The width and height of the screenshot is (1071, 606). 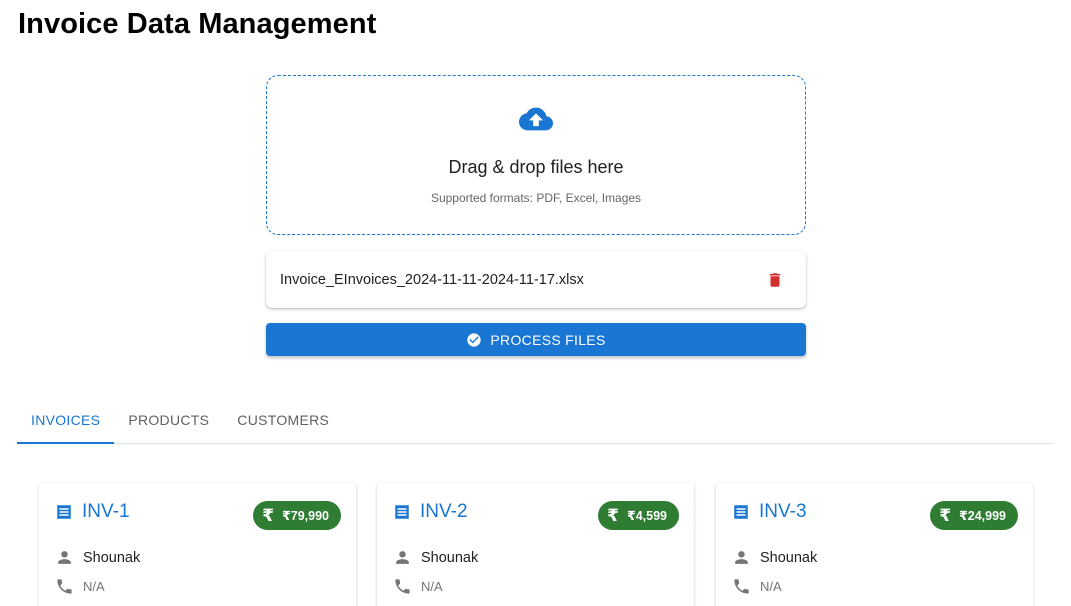 I want to click on dropzone-title: Drag & drop files here, so click(x=536, y=167).